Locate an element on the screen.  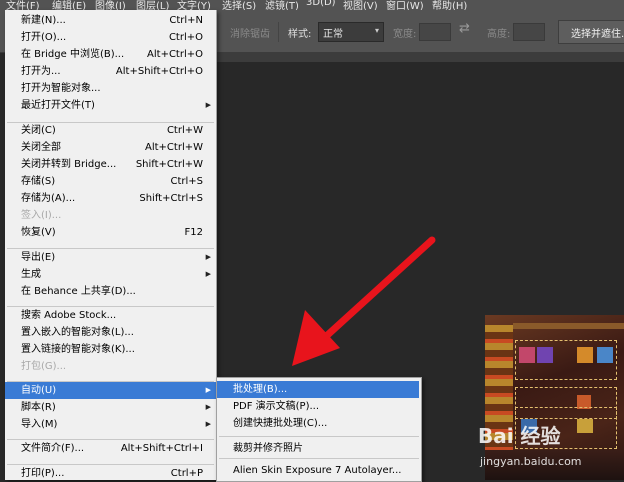
pointer-arrow-icon is located at coordinates (364, 301).